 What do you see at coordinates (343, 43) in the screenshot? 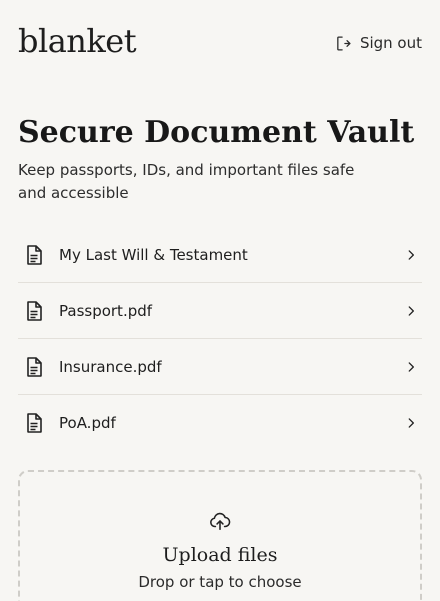
I see `sign-out-icon` at bounding box center [343, 43].